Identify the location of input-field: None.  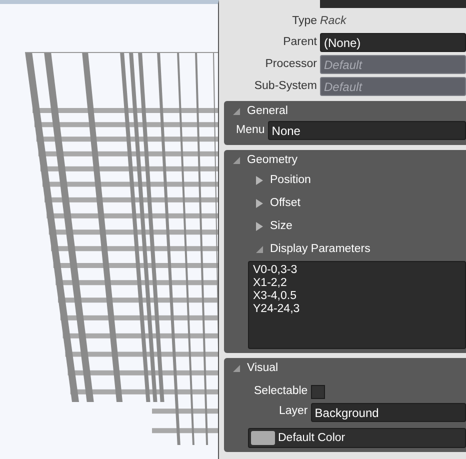
(367, 130).